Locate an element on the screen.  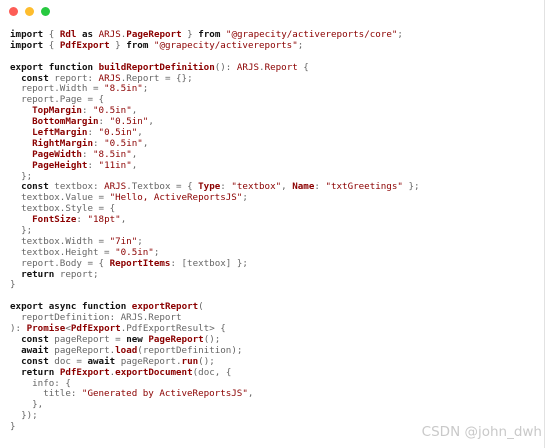
code-token: exportDocument is located at coordinates (154, 372).